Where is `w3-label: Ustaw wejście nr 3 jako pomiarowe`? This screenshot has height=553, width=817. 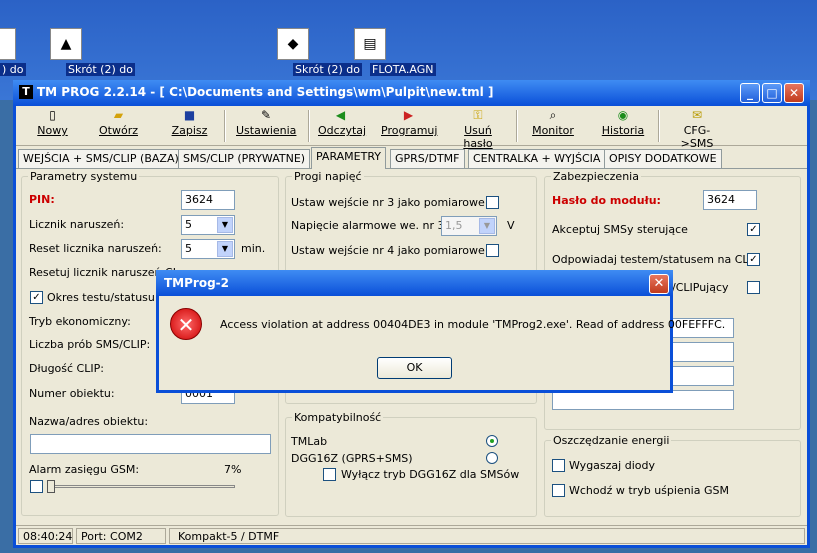 w3-label: Ustaw wejście nr 3 jako pomiarowe is located at coordinates (388, 202).